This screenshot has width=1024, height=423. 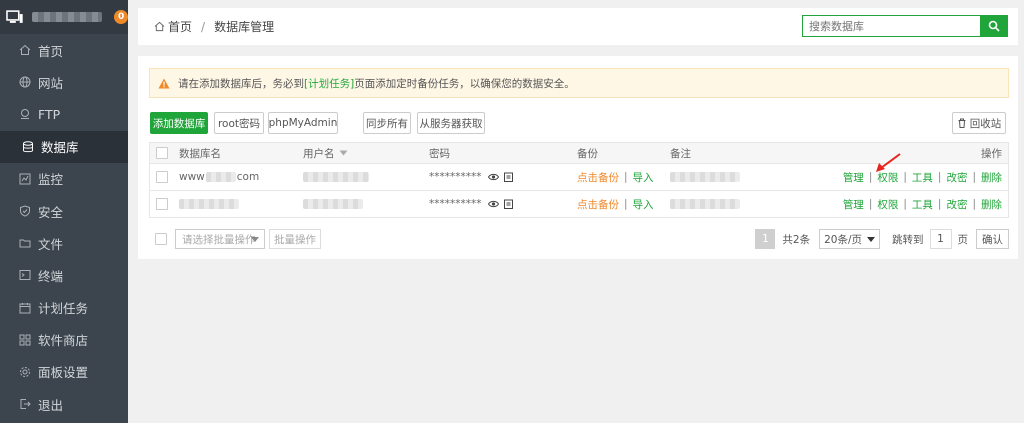 I want to click on batch-operation-button: 批量操作, so click(x=295, y=239).